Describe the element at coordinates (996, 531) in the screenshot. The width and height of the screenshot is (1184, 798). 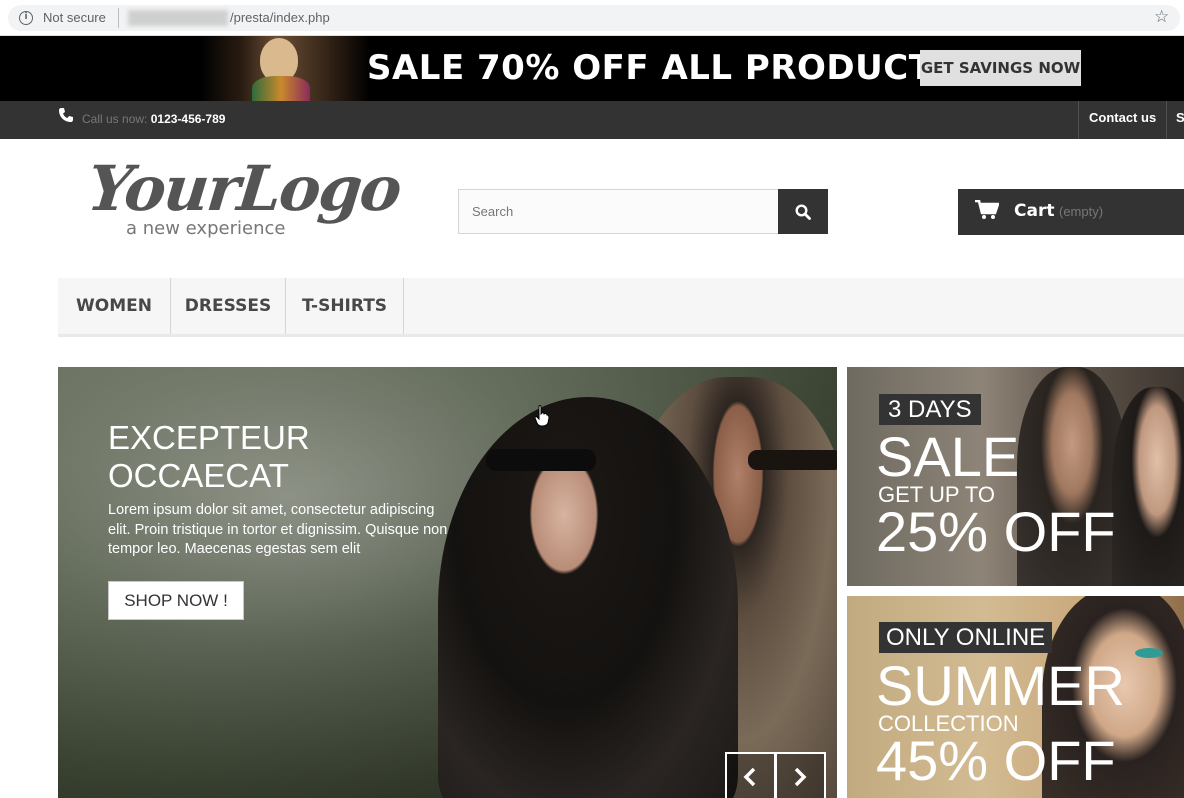
I see `banner-offer: 25% OFF` at that location.